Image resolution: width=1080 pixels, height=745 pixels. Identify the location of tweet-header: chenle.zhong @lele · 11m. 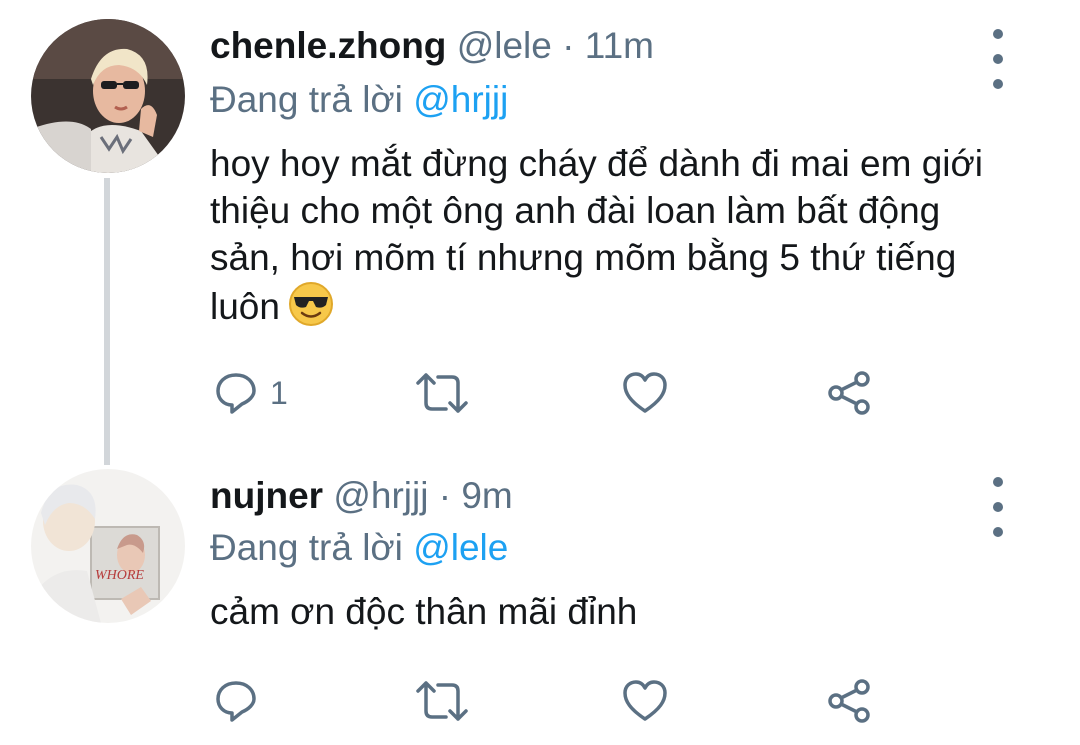
(432, 46).